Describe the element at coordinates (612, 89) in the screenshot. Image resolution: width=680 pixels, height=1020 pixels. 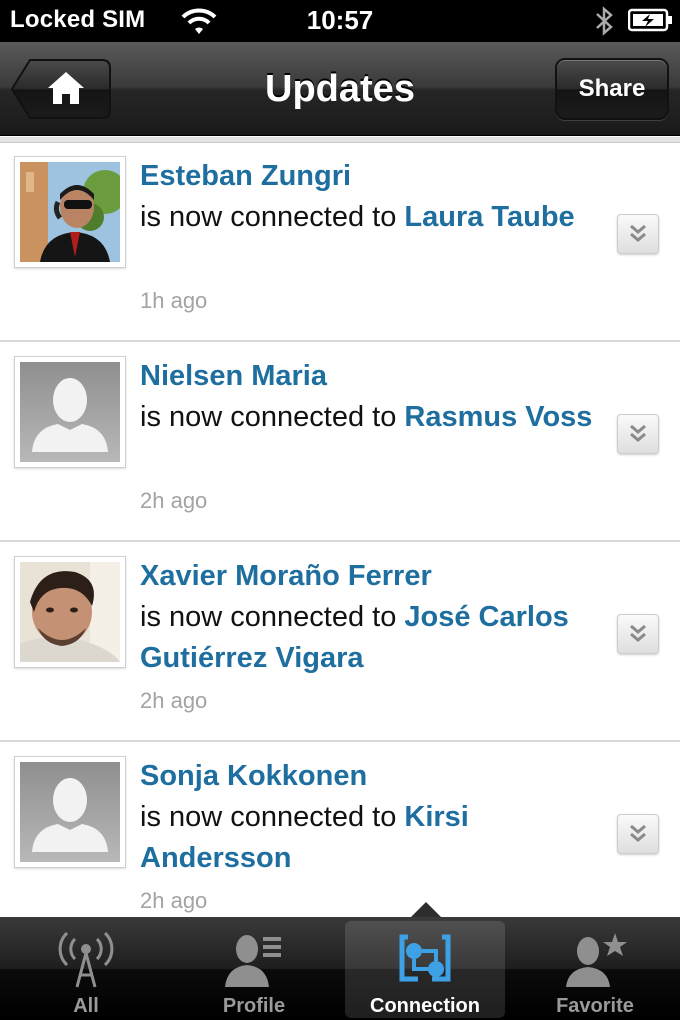
I see `share-button: Share` at that location.